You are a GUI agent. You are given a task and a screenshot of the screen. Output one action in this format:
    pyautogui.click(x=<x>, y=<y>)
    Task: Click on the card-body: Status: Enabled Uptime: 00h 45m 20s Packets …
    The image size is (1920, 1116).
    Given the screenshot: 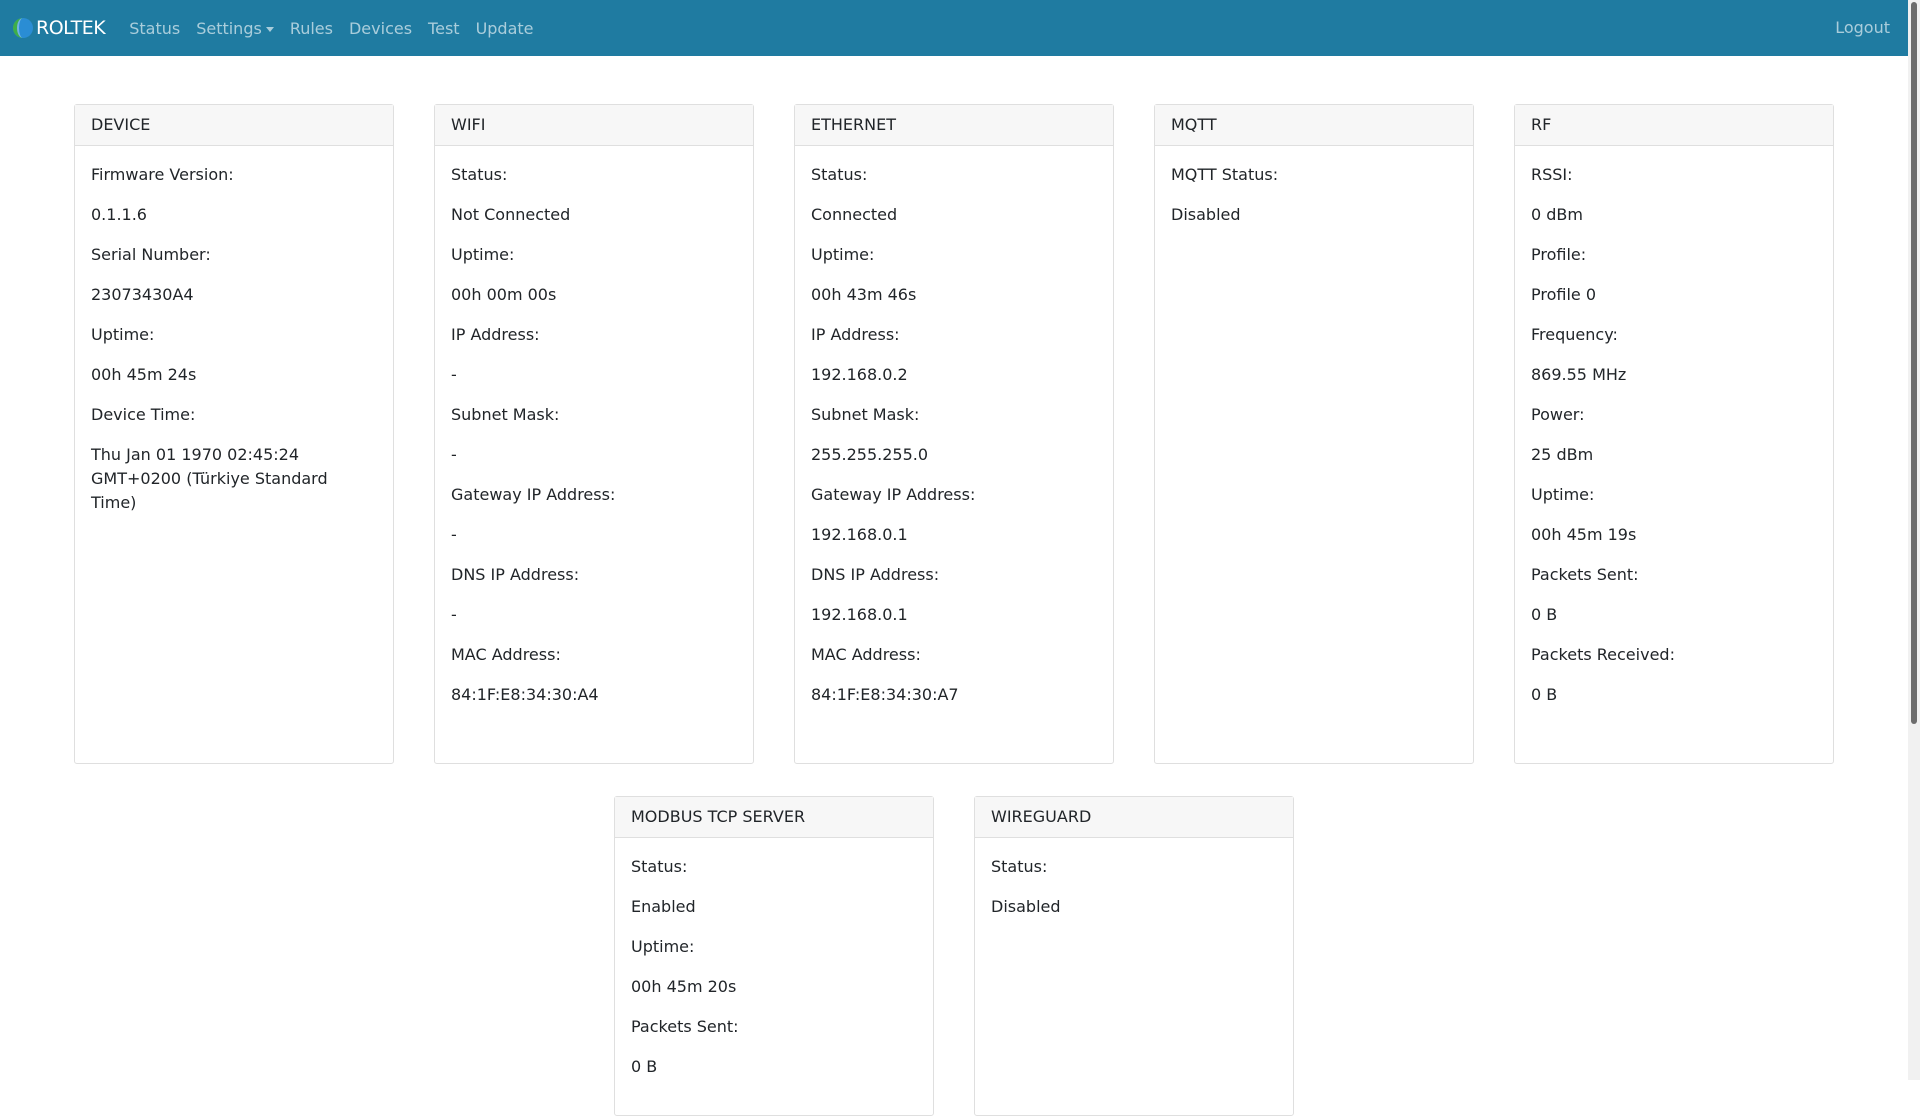 What is the action you would take?
    pyautogui.click(x=774, y=958)
    